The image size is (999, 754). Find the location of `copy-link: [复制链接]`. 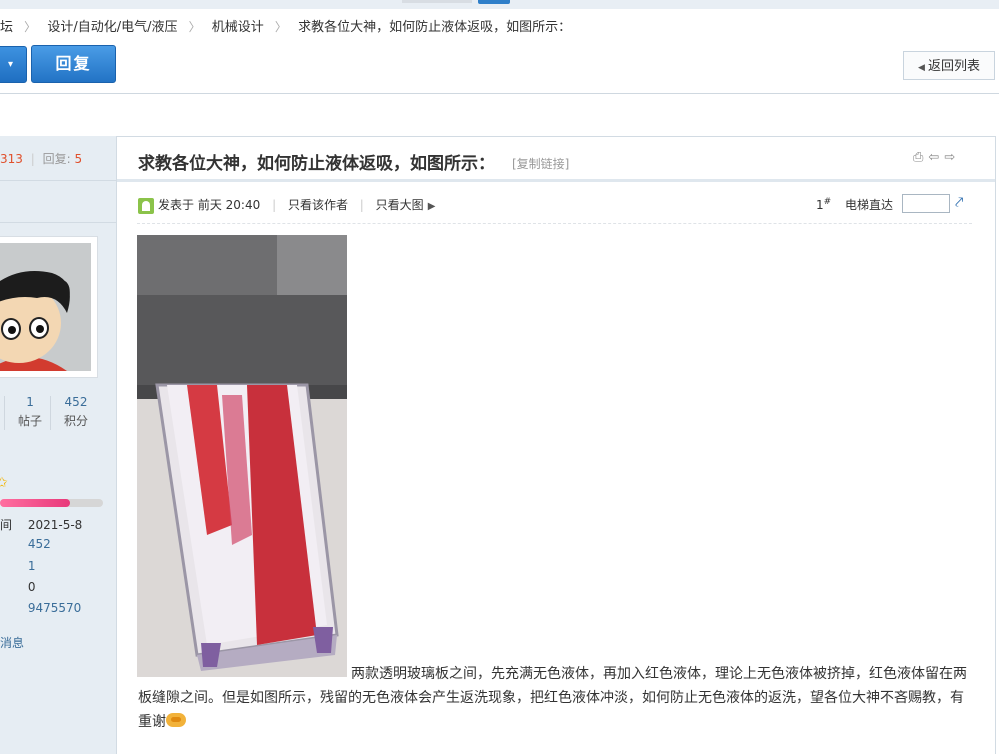

copy-link: [复制链接] is located at coordinates (540, 163).